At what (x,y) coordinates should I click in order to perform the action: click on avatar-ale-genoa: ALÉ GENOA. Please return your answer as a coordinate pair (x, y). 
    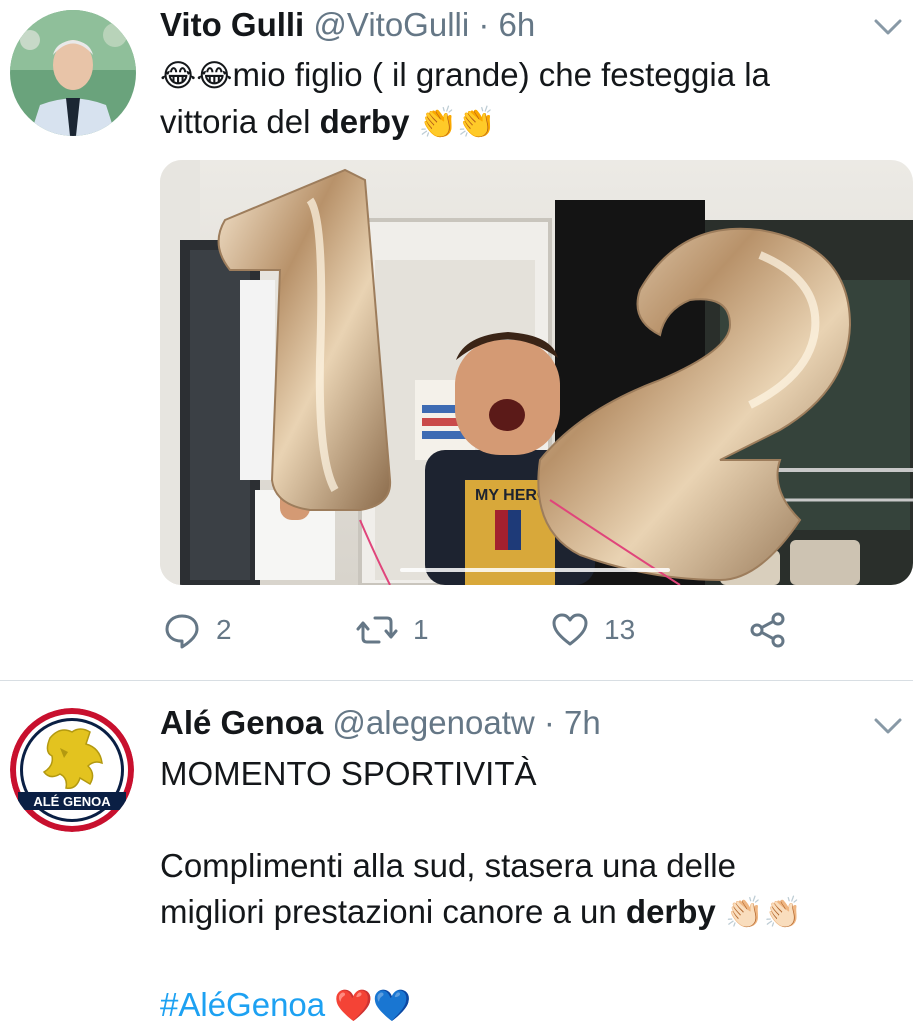
    Looking at the image, I should click on (72, 770).